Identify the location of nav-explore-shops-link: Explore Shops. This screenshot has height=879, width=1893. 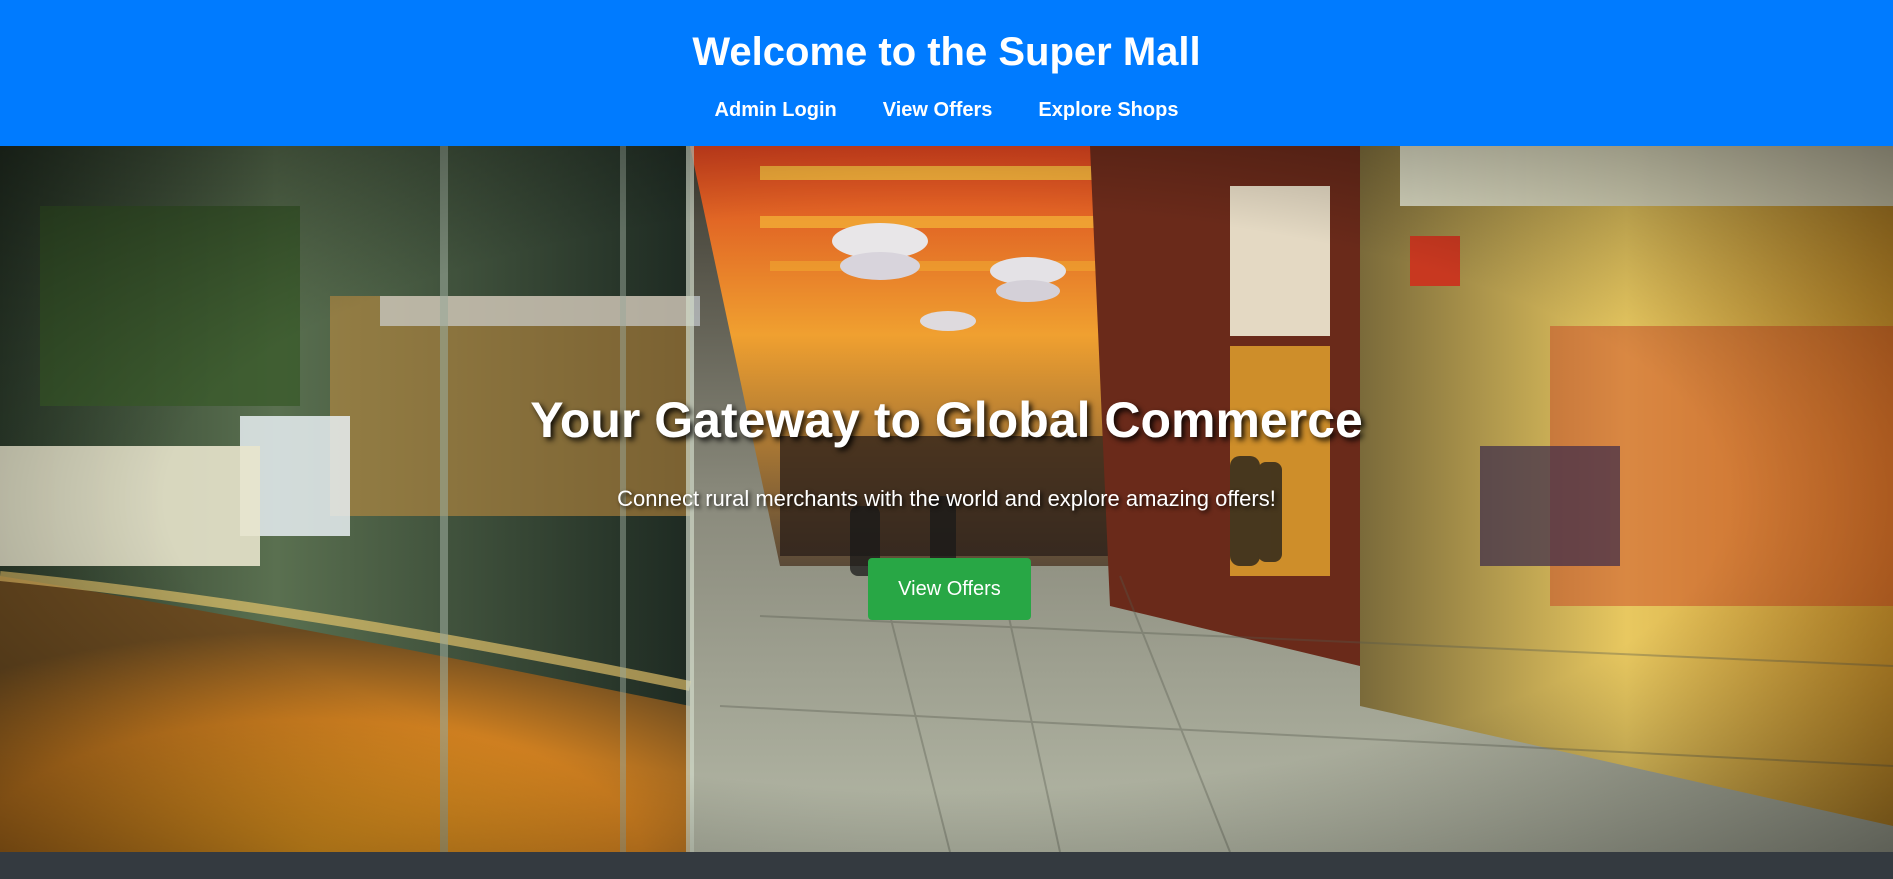
(1108, 110).